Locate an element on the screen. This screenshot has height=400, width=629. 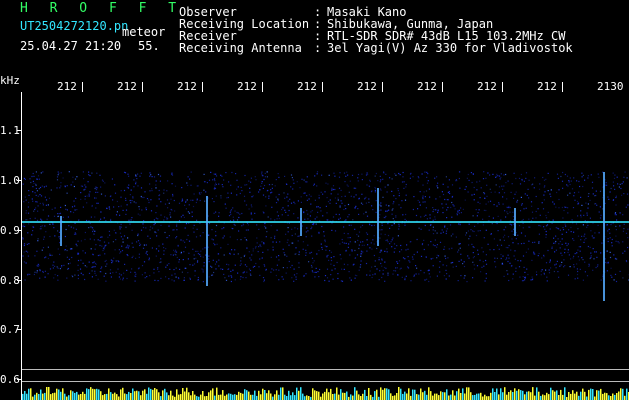
x-tick-label: 2130 is located at coordinates (610, 86).